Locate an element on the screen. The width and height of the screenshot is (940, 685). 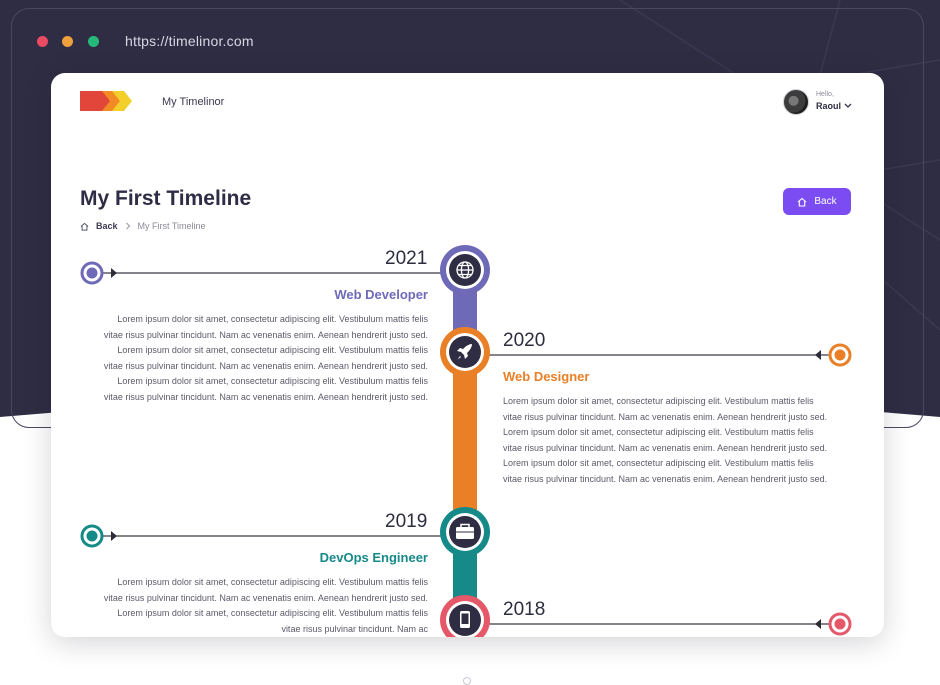
year-2020: 2020 is located at coordinates (524, 340).